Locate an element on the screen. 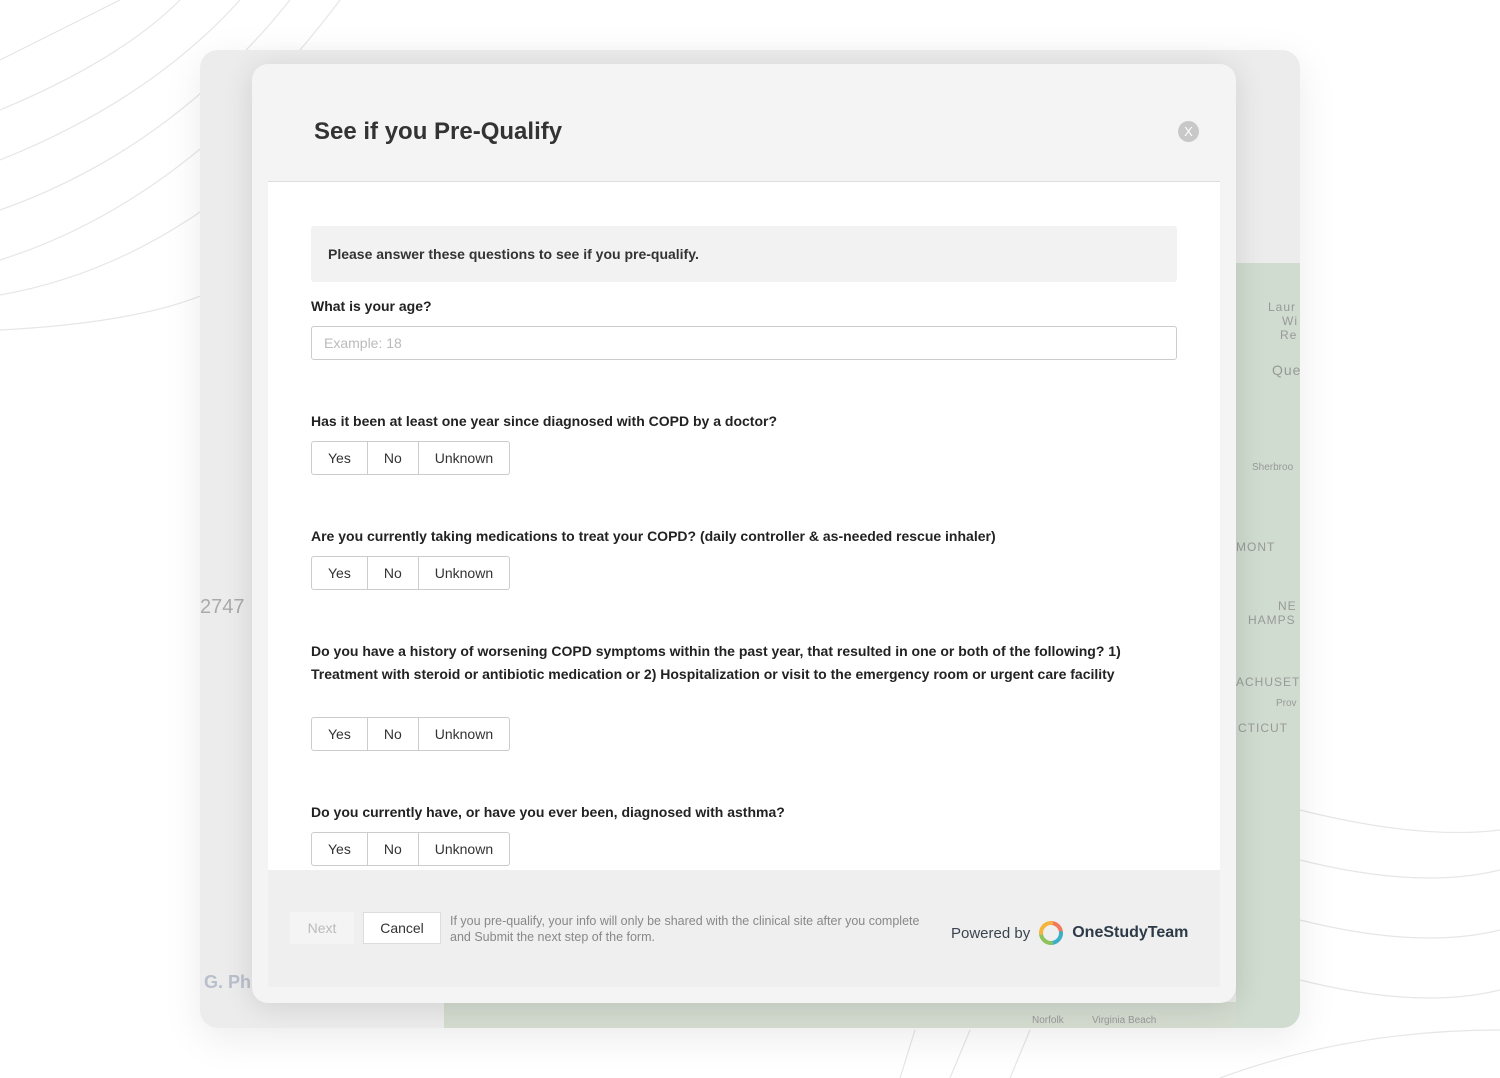 This screenshot has width=1500, height=1078. question-2-options: Yes No Unknown is located at coordinates (411, 573).